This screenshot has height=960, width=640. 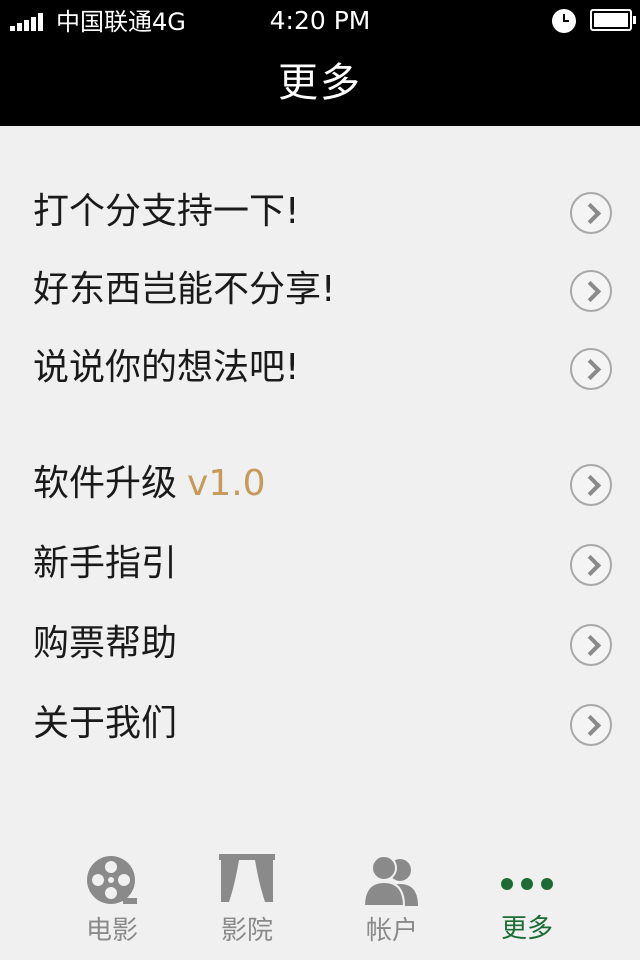 What do you see at coordinates (105, 563) in the screenshot?
I see `menu-item-label: 新手指引` at bounding box center [105, 563].